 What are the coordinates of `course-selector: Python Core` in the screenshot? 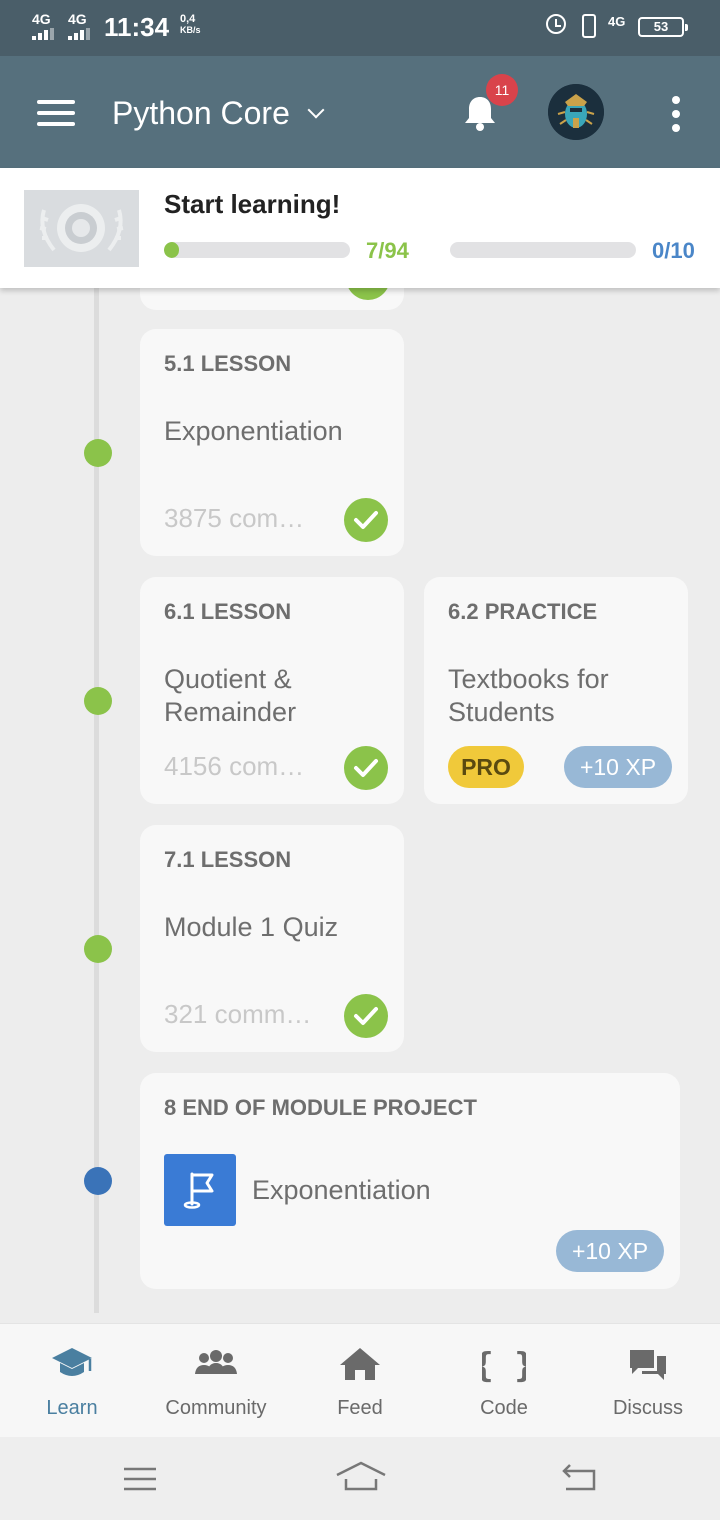 It's located at (201, 113).